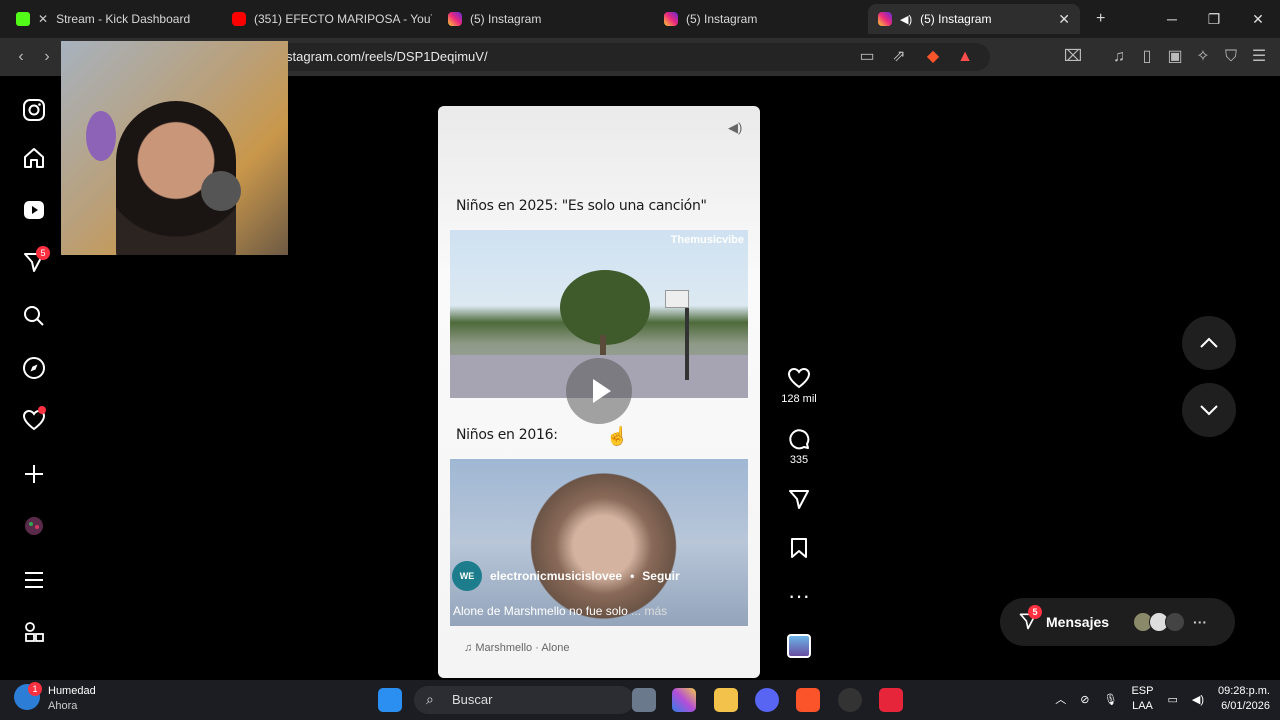 The height and width of the screenshot is (720, 1280). Describe the element at coordinates (174, 148) in the screenshot. I see `webcam-overlay` at that location.